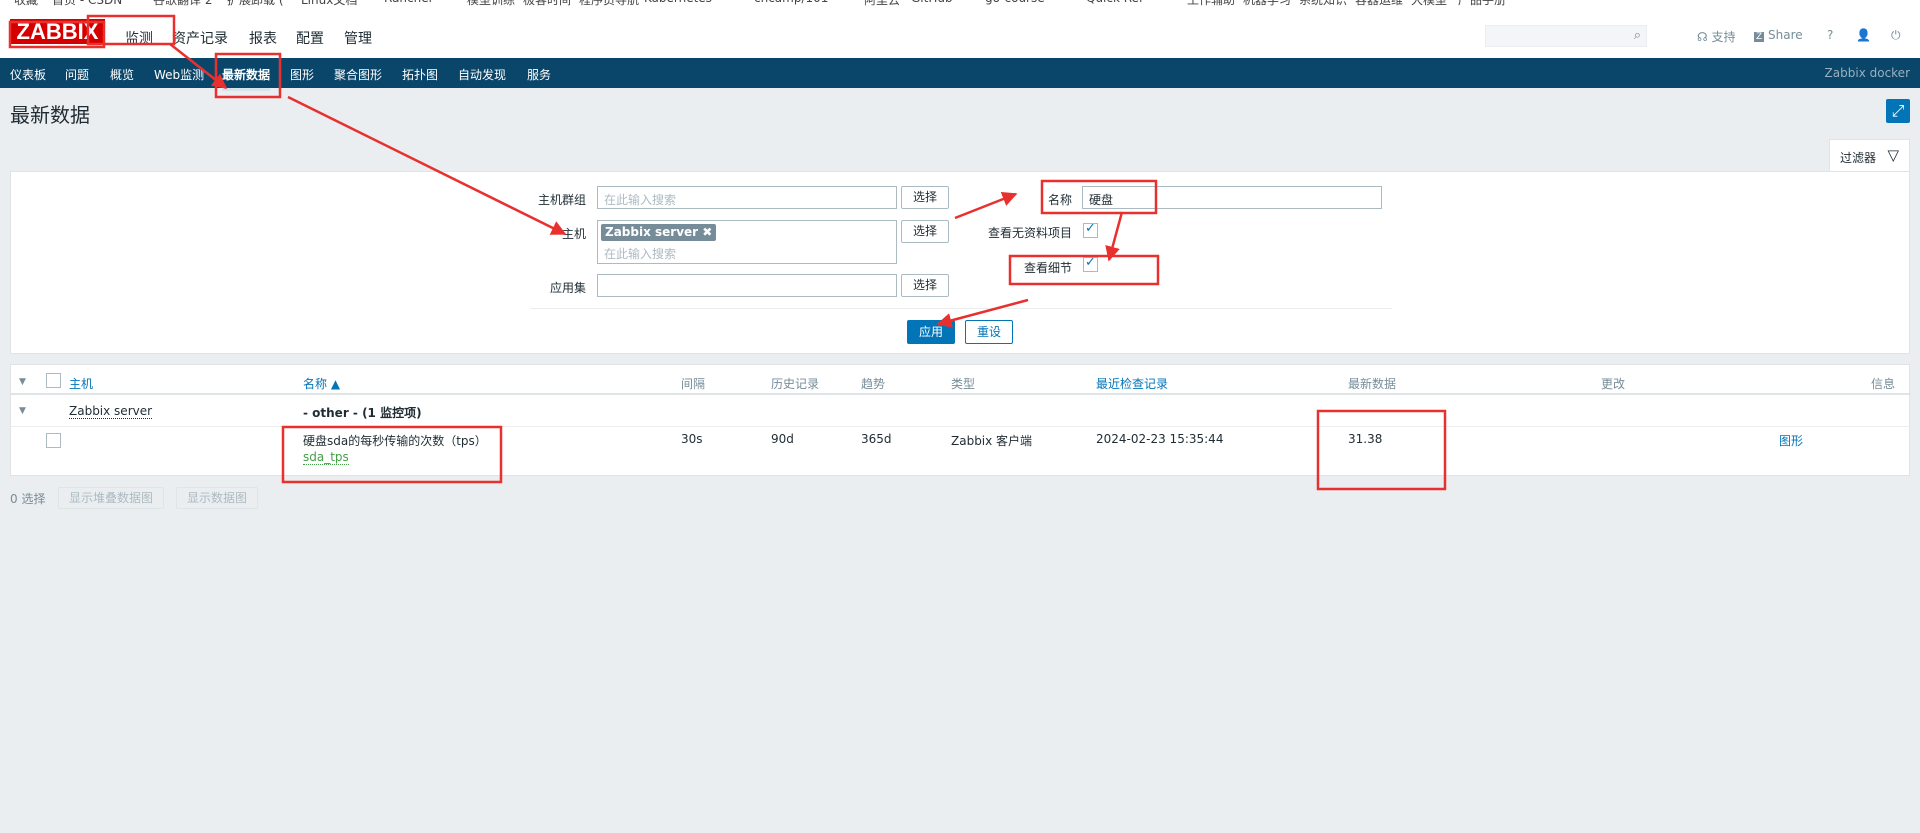 The height and width of the screenshot is (833, 1920). Describe the element at coordinates (28, 74) in the screenshot. I see `sub-menu-dashboard: 仪表板` at that location.